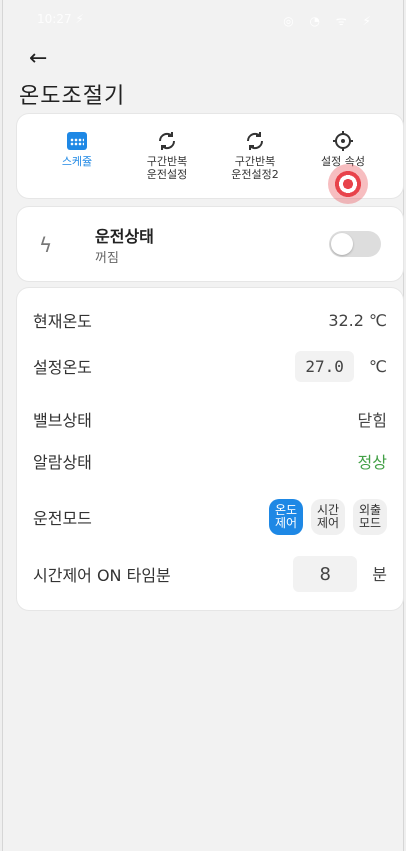  I want to click on settings-properties-button: 설정 속성, so click(343, 148).